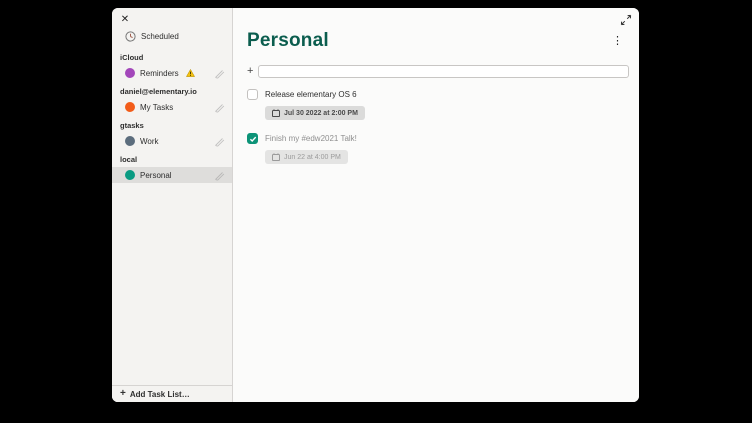  Describe the element at coordinates (443, 71) in the screenshot. I see `new-task-input` at that location.